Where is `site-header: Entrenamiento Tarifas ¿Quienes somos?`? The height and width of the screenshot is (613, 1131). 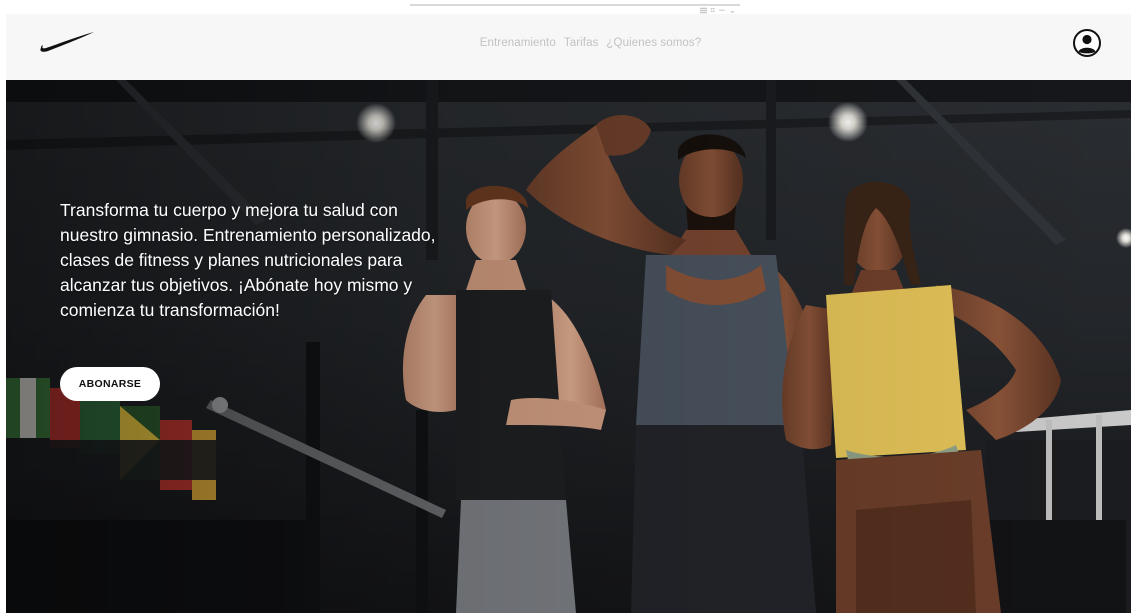
site-header: Entrenamiento Tarifas ¿Quienes somos? is located at coordinates (568, 47).